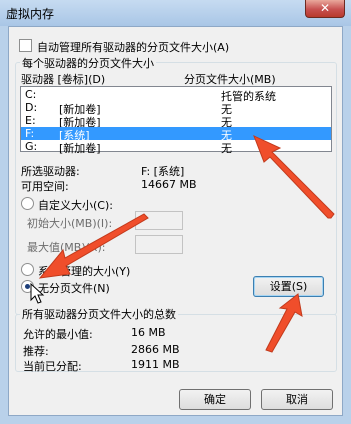 Image resolution: width=351 pixels, height=424 pixels. I want to click on custom-size-radio, so click(27, 203).